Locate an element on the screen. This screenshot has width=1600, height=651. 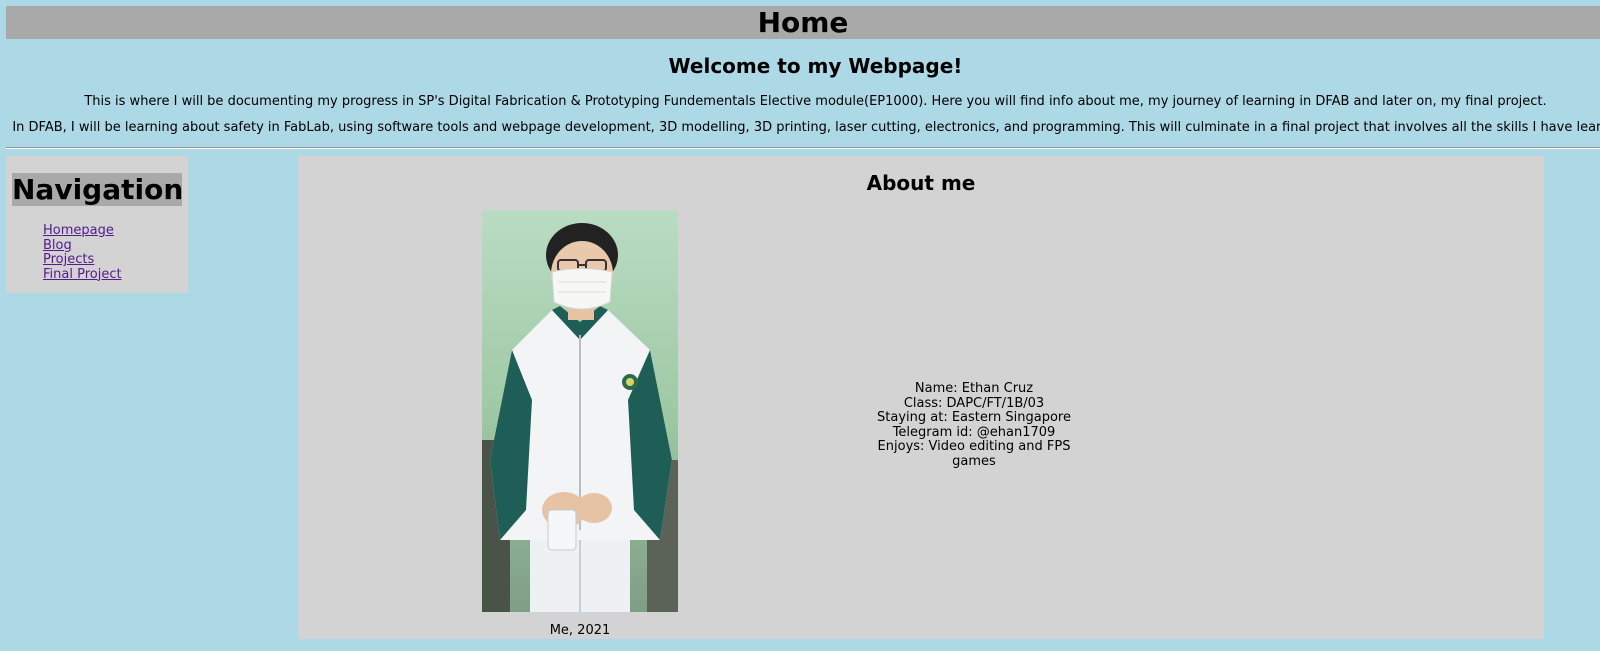
page-header: Home is located at coordinates (803, 22).